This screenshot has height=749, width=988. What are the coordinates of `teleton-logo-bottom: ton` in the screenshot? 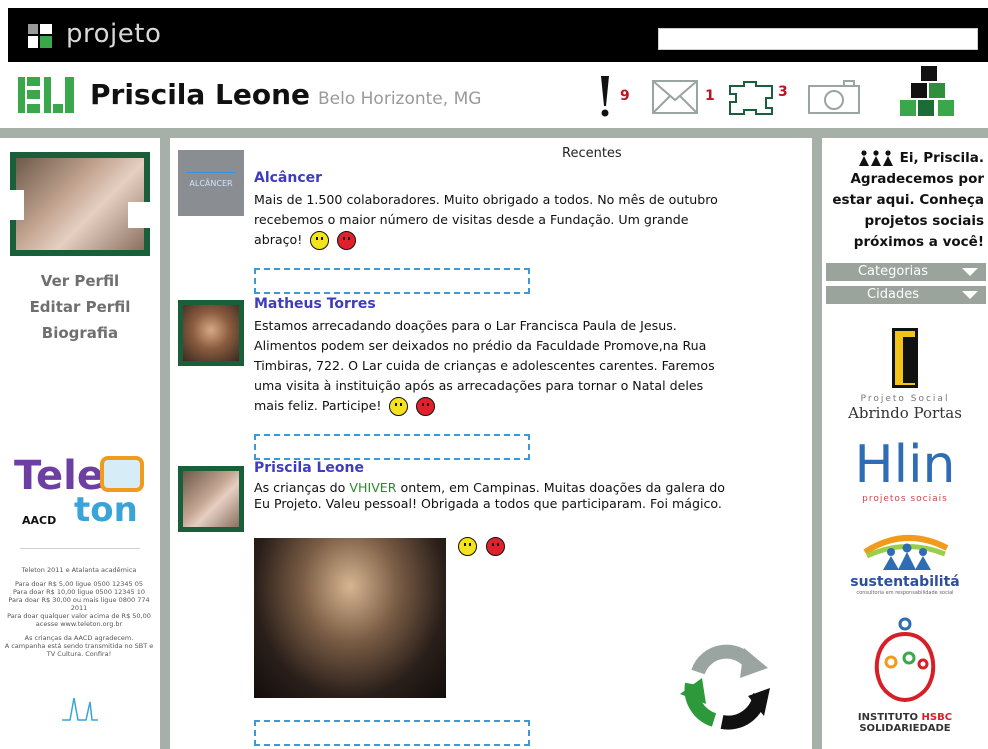 It's located at (106, 510).